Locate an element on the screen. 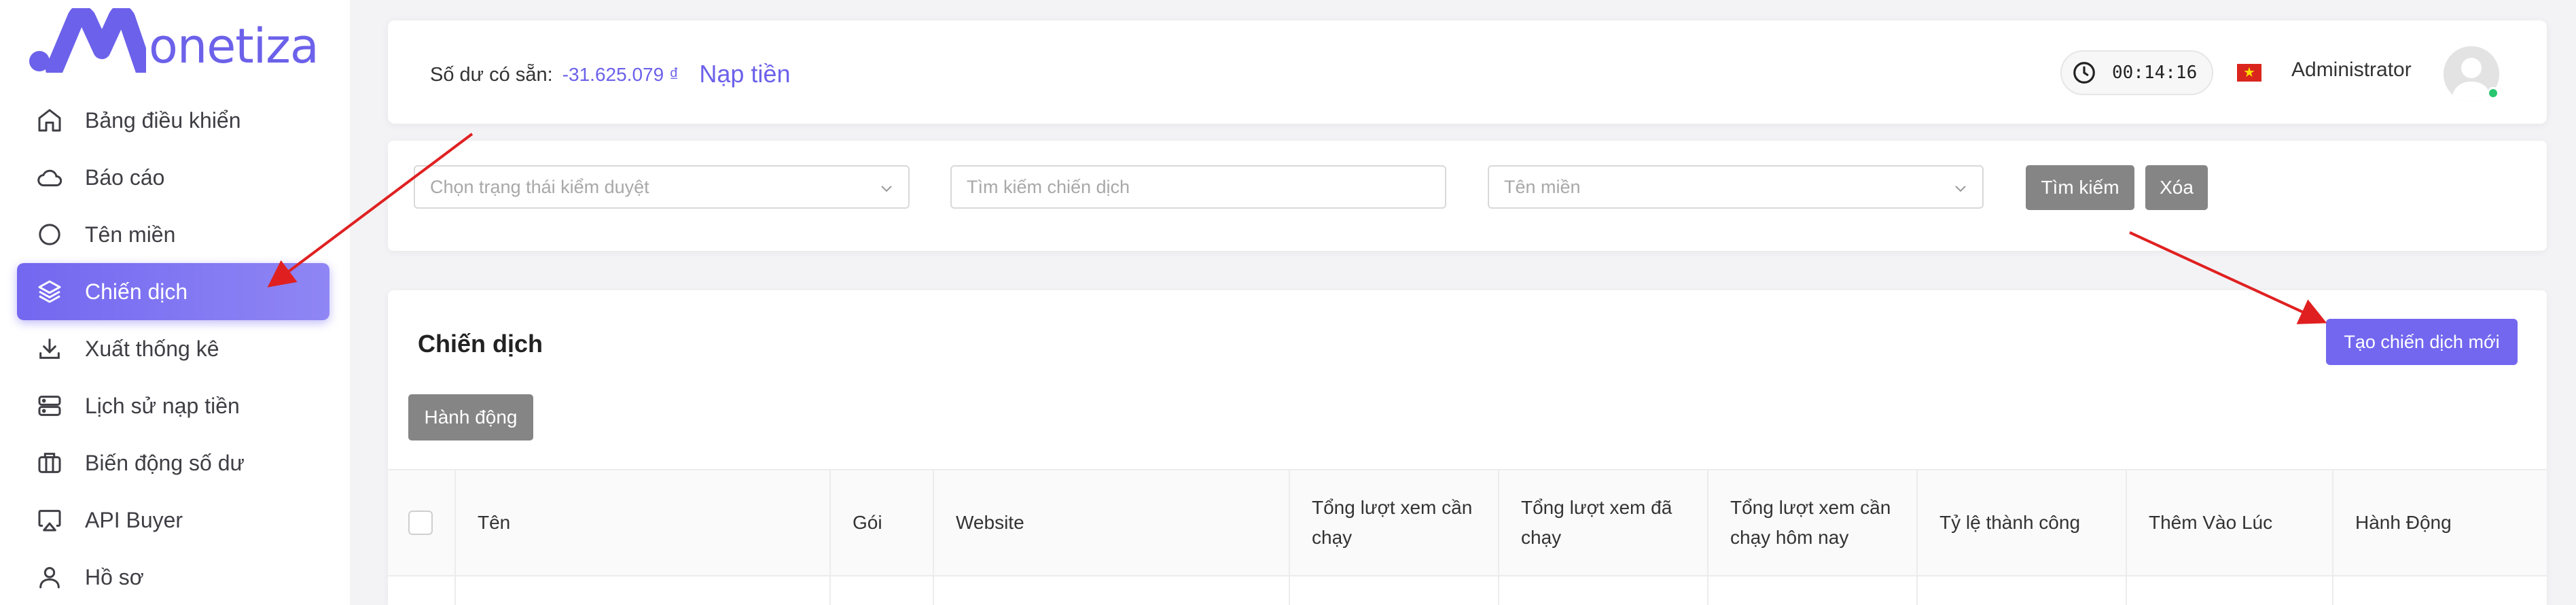 This screenshot has height=605, width=2576. topup-link: Nạp tiền is located at coordinates (745, 74).